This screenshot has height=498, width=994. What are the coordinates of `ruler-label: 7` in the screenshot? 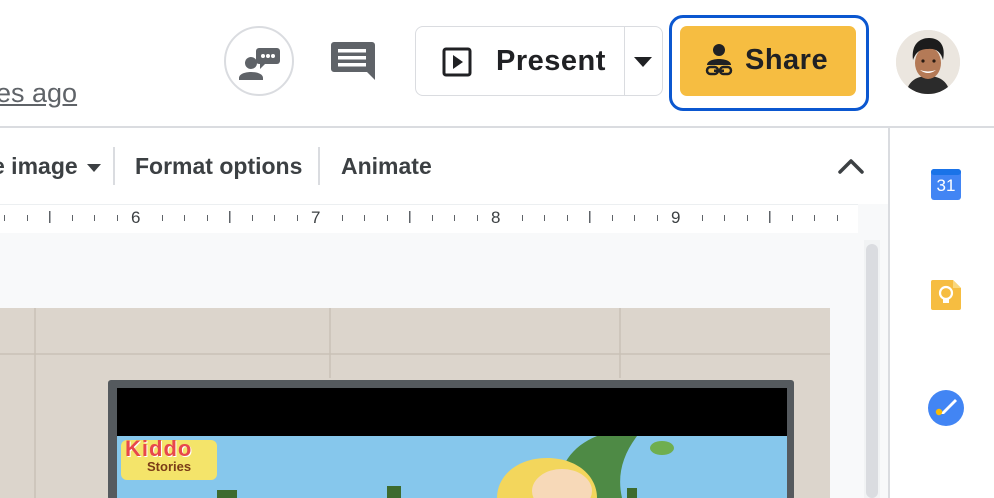 It's located at (316, 217).